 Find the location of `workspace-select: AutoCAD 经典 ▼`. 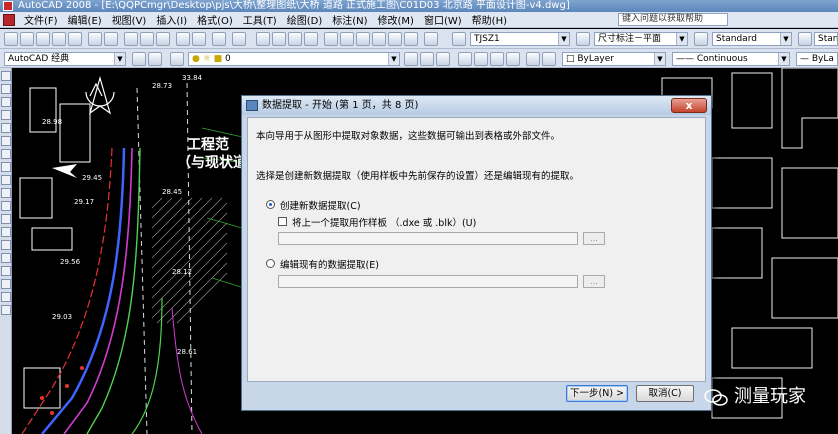

workspace-select: AutoCAD 经典 ▼ is located at coordinates (65, 59).